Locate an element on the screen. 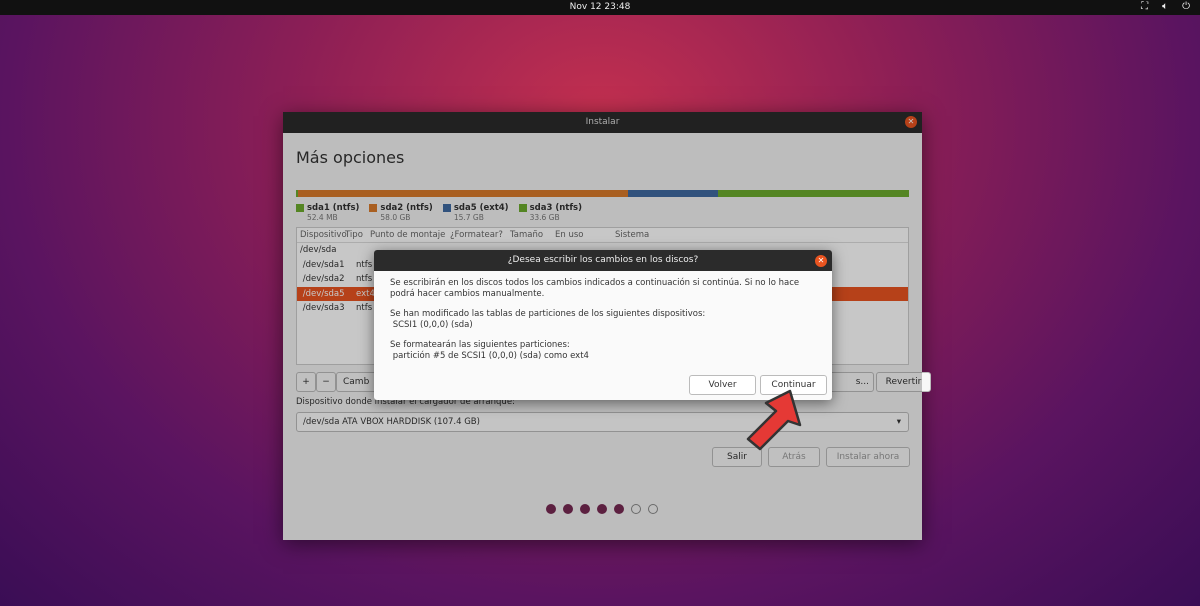 The width and height of the screenshot is (1200, 606). clock: Nov 12 23:48 is located at coordinates (600, 7).